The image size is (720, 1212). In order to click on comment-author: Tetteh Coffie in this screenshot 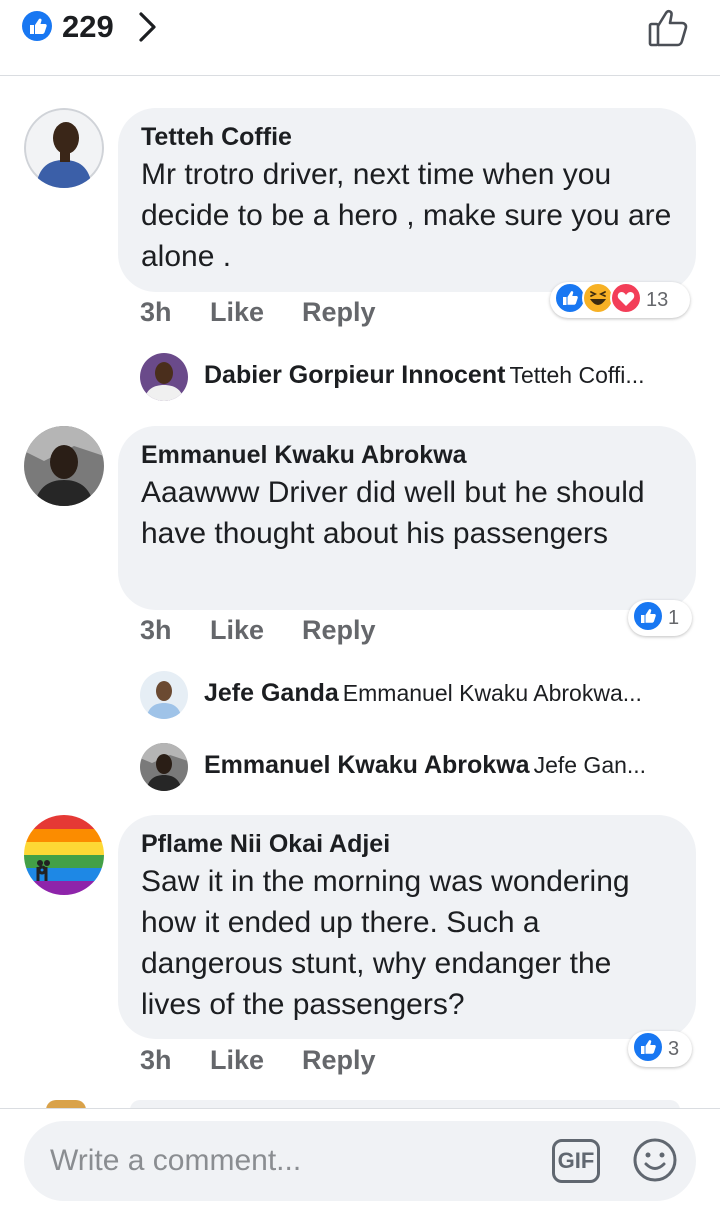, I will do `click(407, 137)`.